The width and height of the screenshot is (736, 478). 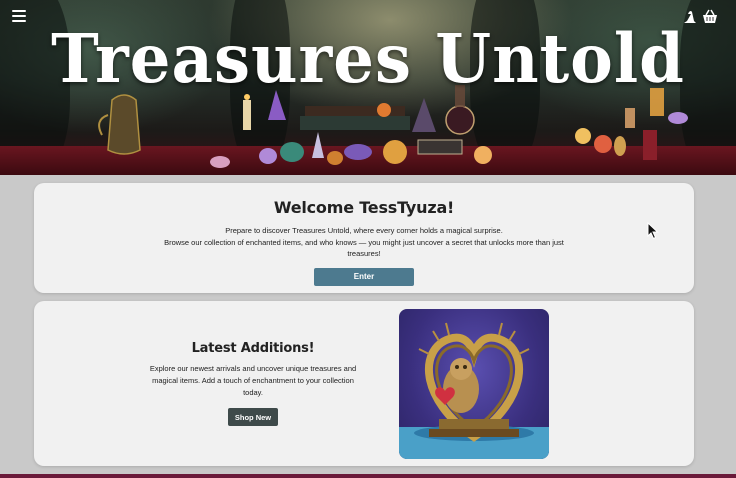 I want to click on shop-new-button: Shop New, so click(x=253, y=417).